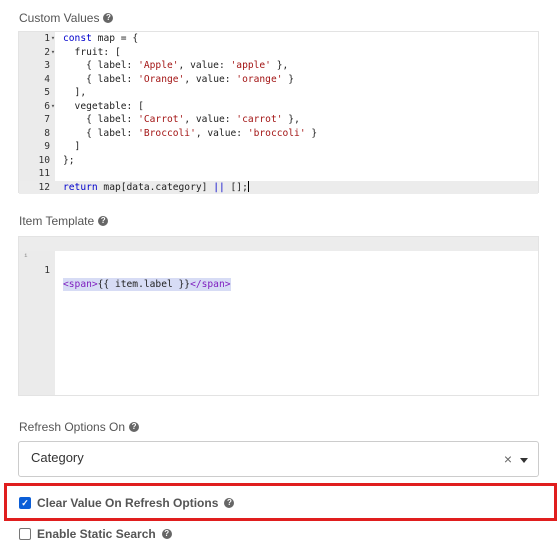  I want to click on code-token: ],, so click(75, 92).